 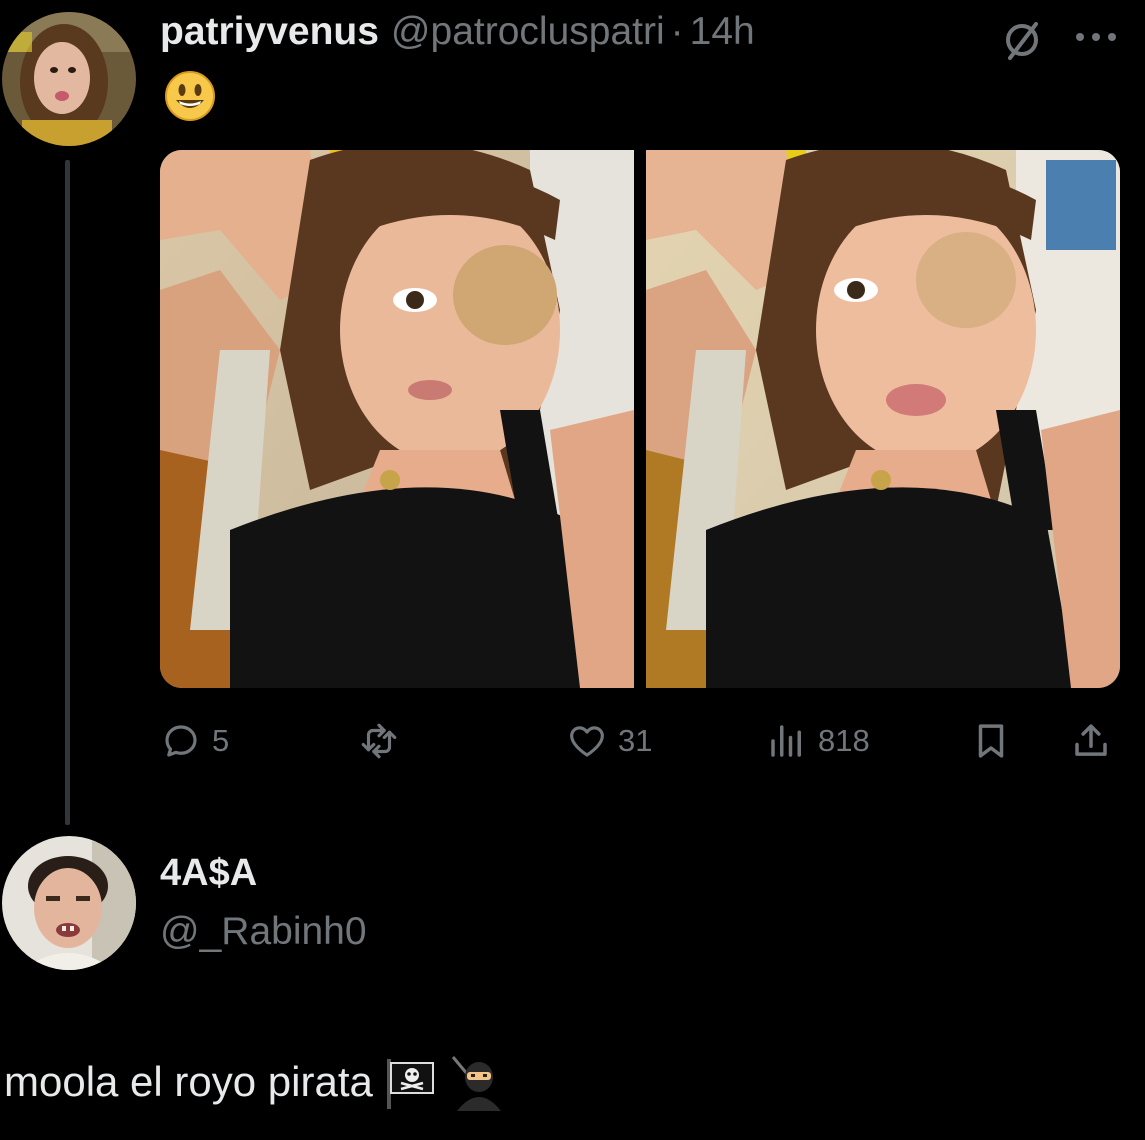 What do you see at coordinates (476, 1082) in the screenshot?
I see `ninja-emoji` at bounding box center [476, 1082].